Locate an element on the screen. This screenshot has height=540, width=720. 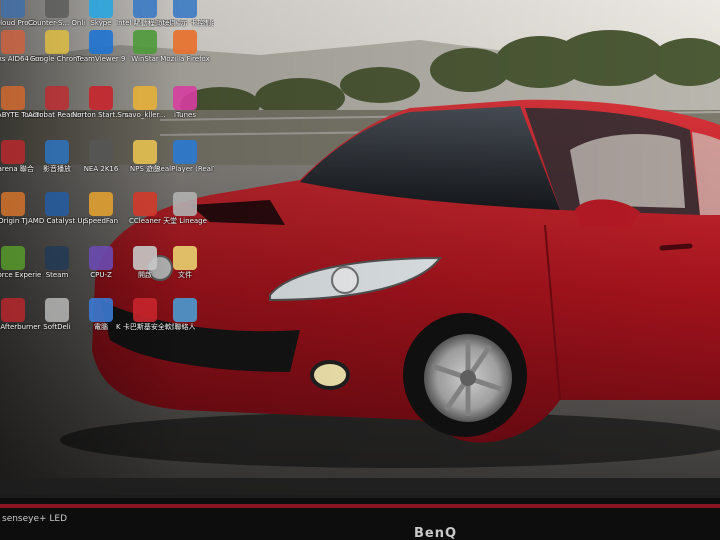
desktop-shortcut: 聯絡人 is located at coordinates (185, 314).